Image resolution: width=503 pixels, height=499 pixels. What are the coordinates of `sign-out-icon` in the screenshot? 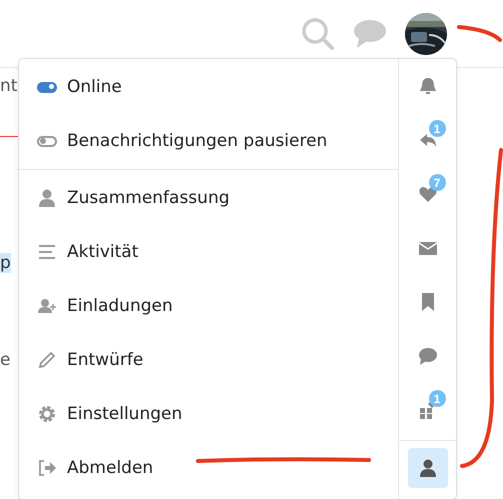 It's located at (47, 468).